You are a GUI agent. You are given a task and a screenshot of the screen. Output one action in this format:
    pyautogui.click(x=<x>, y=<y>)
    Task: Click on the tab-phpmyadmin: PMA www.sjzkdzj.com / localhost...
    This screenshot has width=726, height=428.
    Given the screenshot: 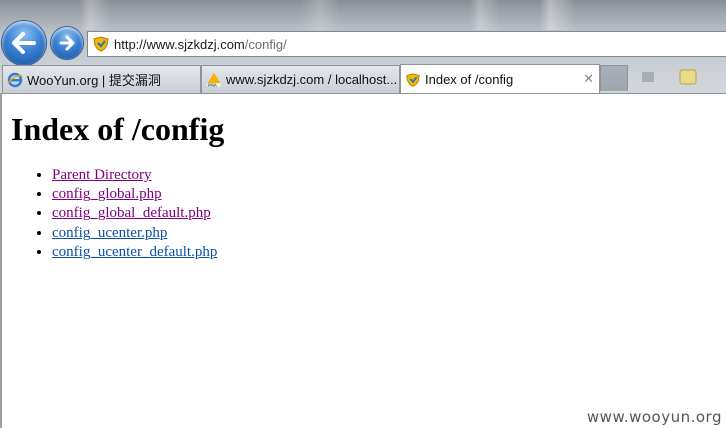 What is the action you would take?
    pyautogui.click(x=300, y=79)
    